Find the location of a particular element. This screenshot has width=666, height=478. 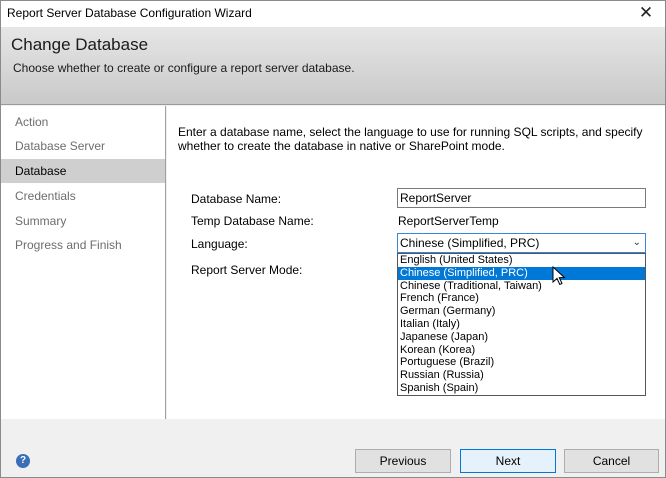

language-option: Italian (Italy) is located at coordinates (521, 324).